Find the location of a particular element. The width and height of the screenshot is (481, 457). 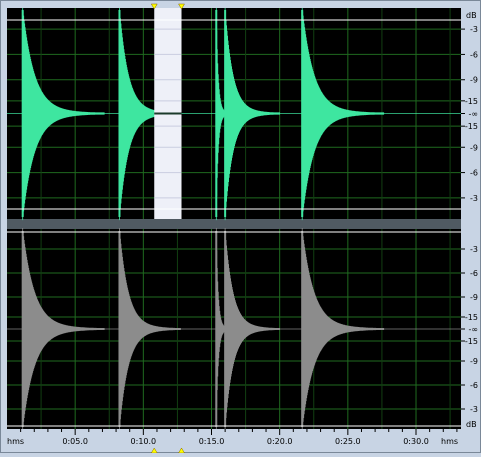

time-format-label-left: hms is located at coordinates (15, 441).